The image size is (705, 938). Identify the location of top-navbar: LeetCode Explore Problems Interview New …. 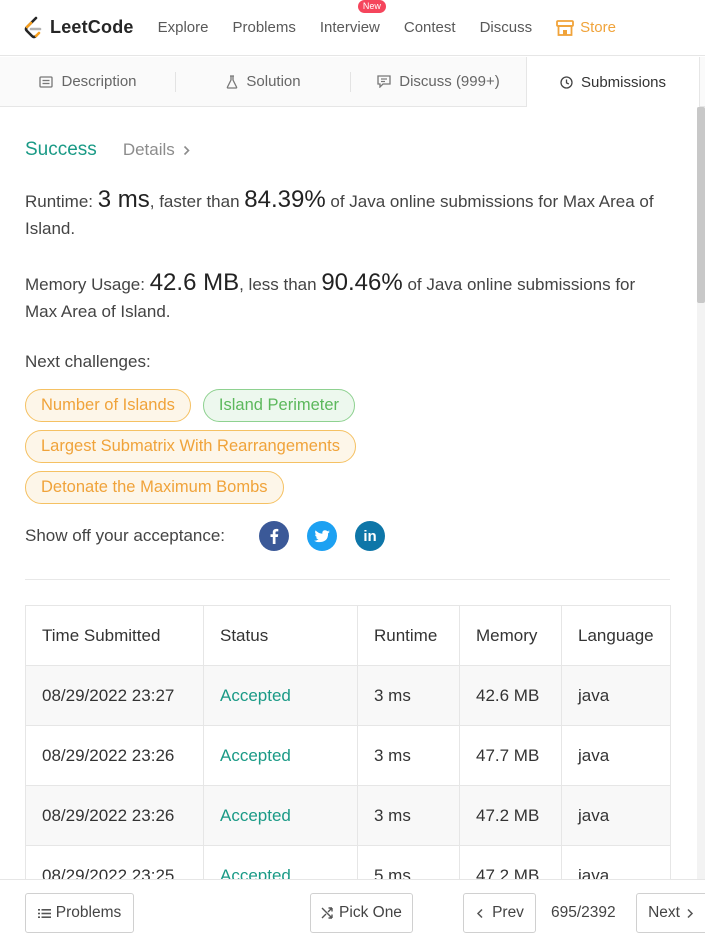
(352, 28).